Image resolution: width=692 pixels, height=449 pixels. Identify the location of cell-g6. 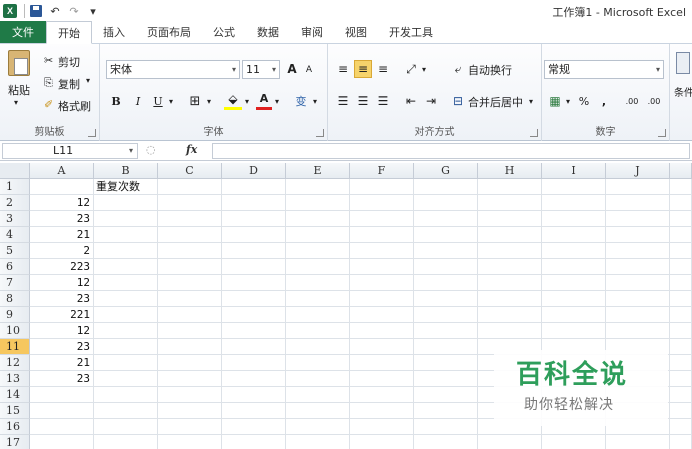
(446, 267).